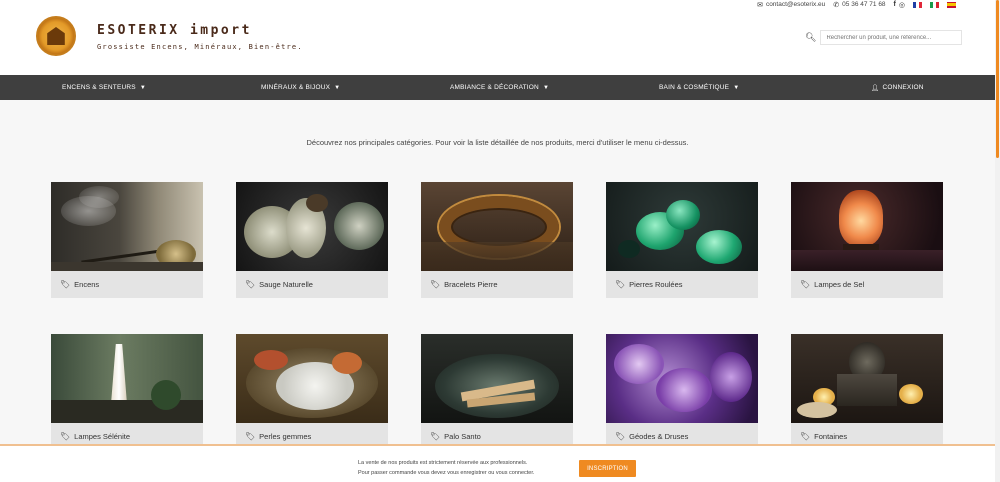 The image size is (1000, 482). I want to click on nav-mineraux-bijoux: MINÉRAUX & BIJOUX ▼, so click(300, 87).